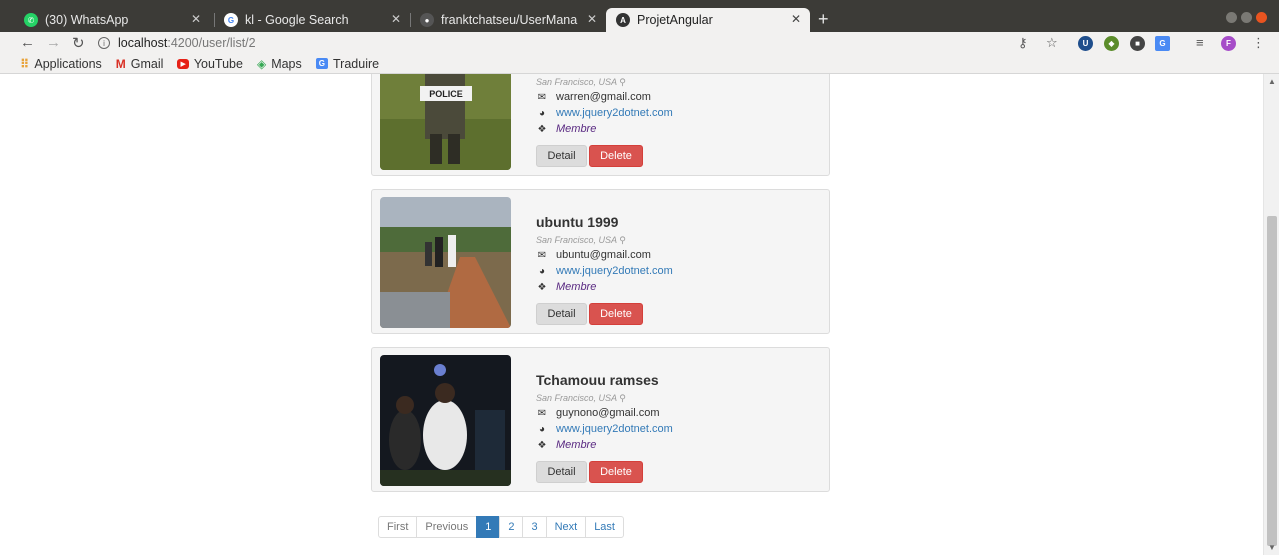 This screenshot has width=1279, height=555. What do you see at coordinates (623, 20) in the screenshot?
I see `angular-icon: A` at bounding box center [623, 20].